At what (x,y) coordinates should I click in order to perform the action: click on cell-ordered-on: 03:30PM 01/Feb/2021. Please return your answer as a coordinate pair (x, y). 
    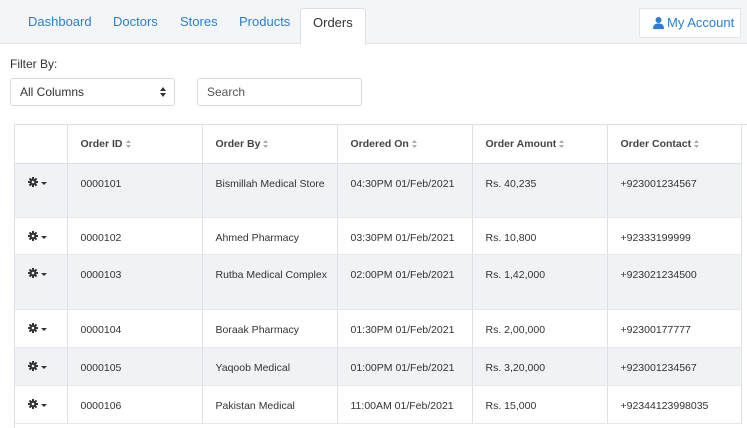
    Looking at the image, I should click on (405, 236).